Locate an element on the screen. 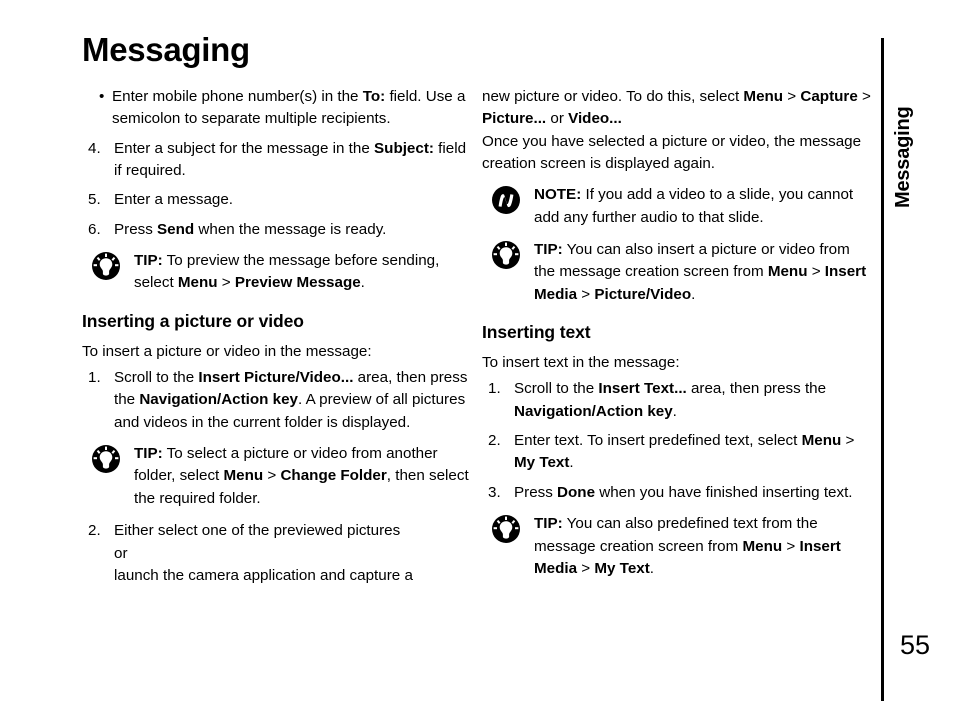  page-number: 55 is located at coordinates (915, 645).